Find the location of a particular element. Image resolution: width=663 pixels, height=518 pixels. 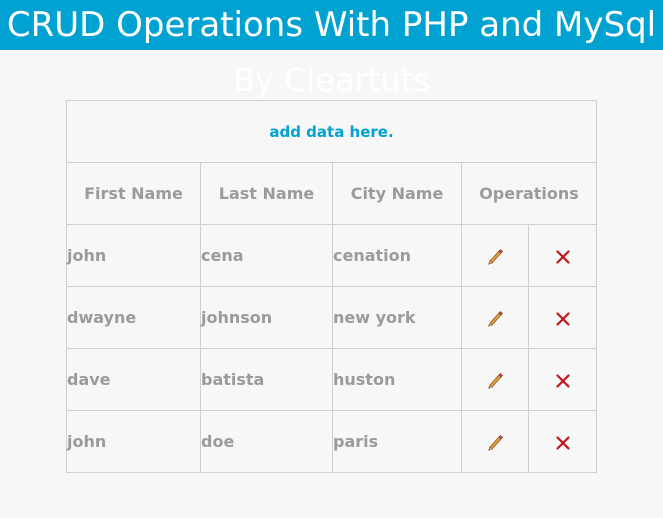

cell-city-name: cenation is located at coordinates (397, 255).